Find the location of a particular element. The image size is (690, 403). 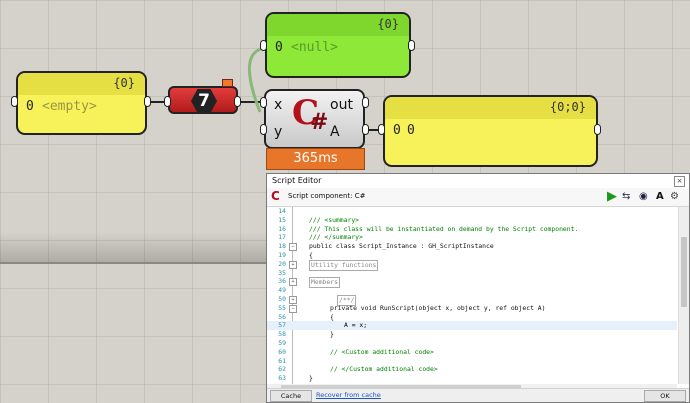

line-number: 63 is located at coordinates (282, 378).